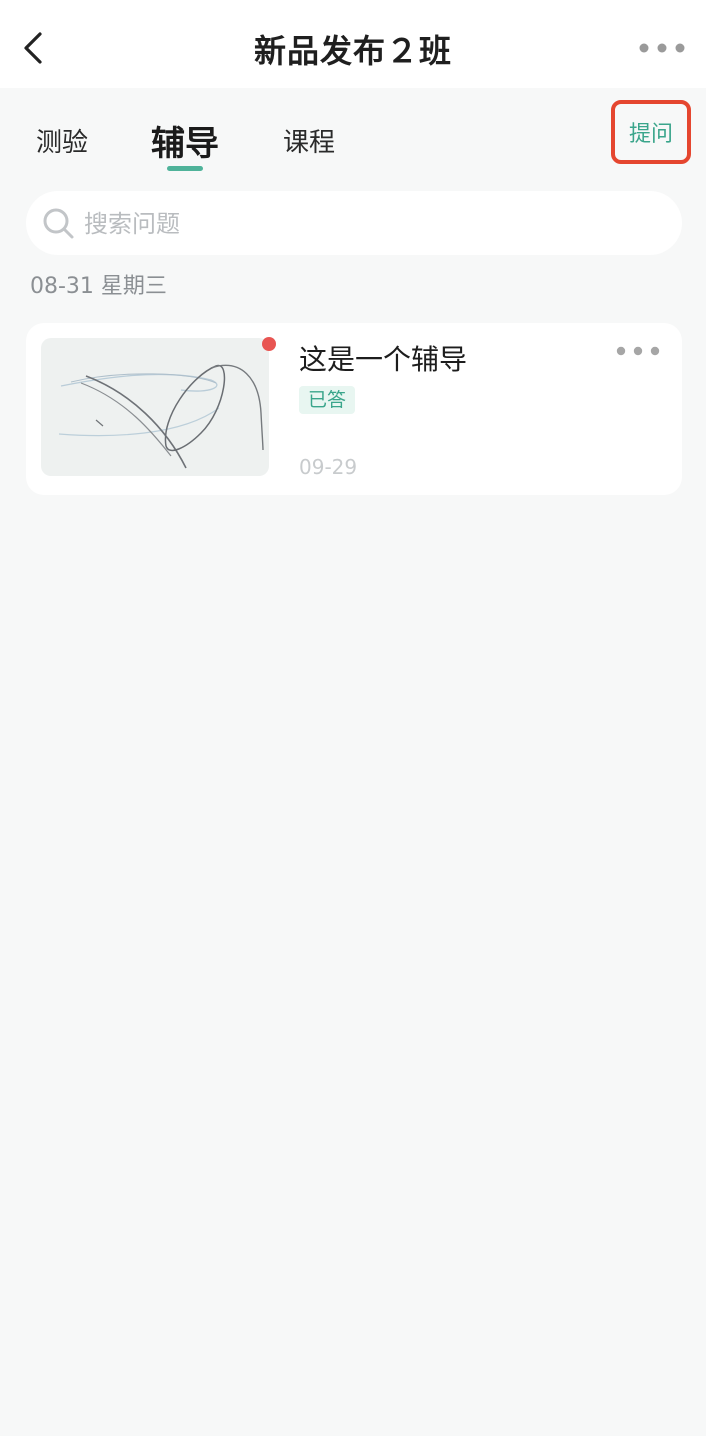 Image resolution: width=706 pixels, height=1436 pixels. What do you see at coordinates (374, 224) in the screenshot?
I see `search-input` at bounding box center [374, 224].